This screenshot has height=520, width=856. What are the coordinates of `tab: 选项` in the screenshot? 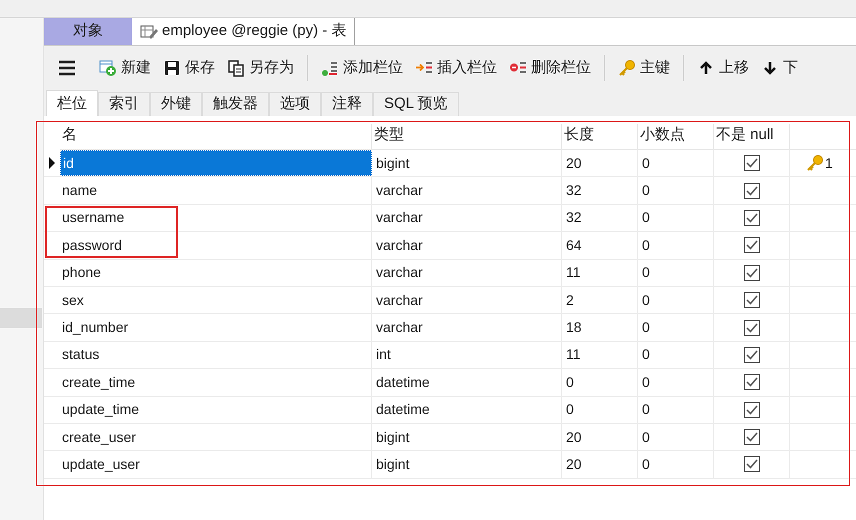 It's located at (295, 104).